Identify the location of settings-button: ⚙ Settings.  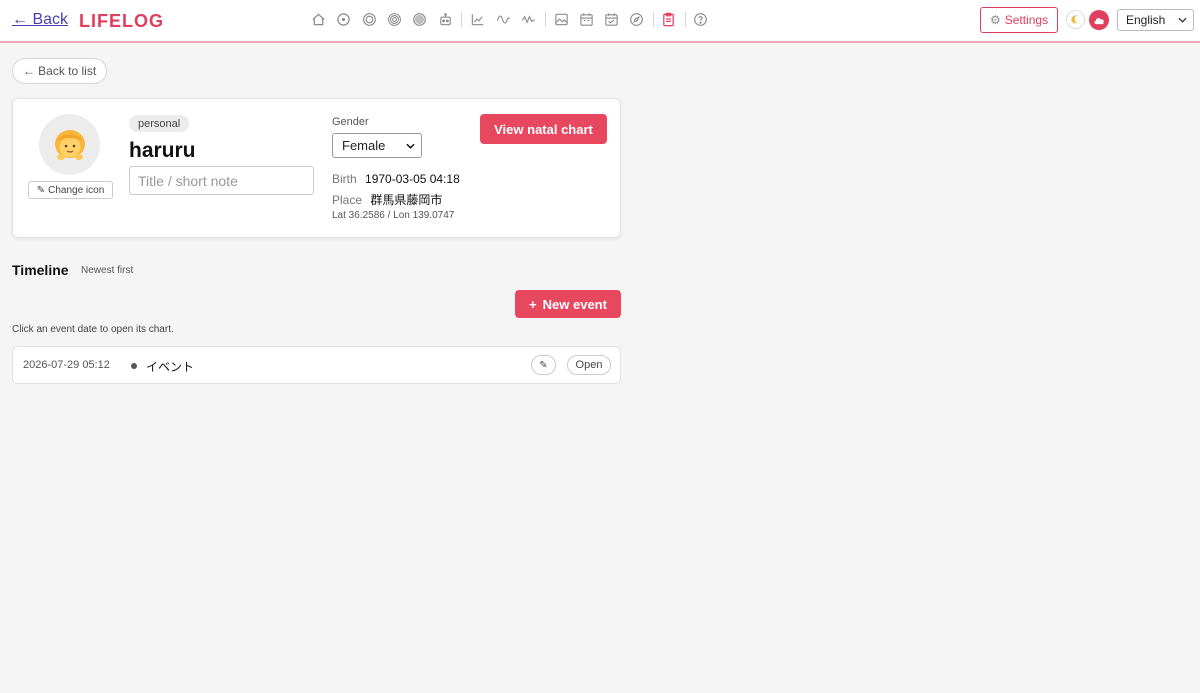
(1019, 20).